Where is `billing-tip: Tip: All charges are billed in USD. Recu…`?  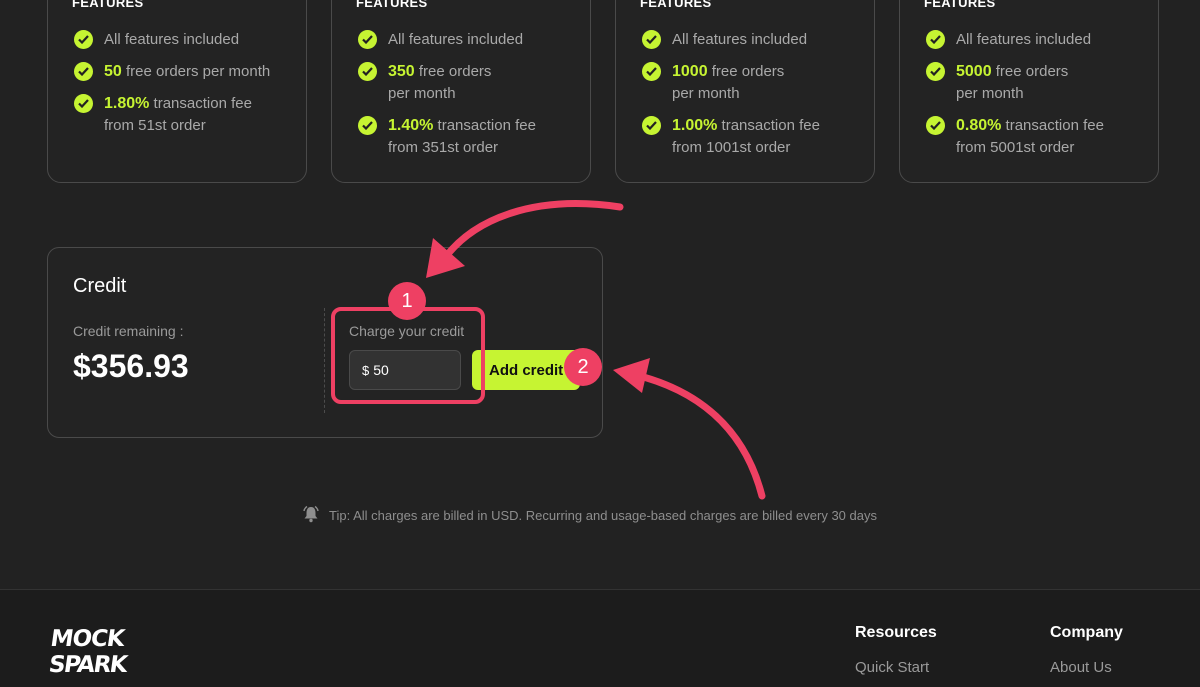 billing-tip: Tip: All charges are billed in USD. Recu… is located at coordinates (589, 515).